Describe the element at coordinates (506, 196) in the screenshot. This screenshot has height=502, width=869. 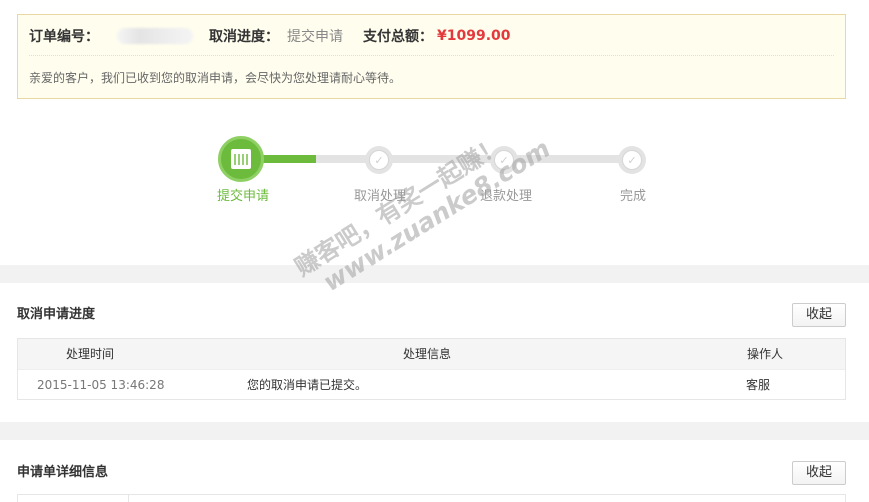
I see `step-3-label: 退款处理` at that location.